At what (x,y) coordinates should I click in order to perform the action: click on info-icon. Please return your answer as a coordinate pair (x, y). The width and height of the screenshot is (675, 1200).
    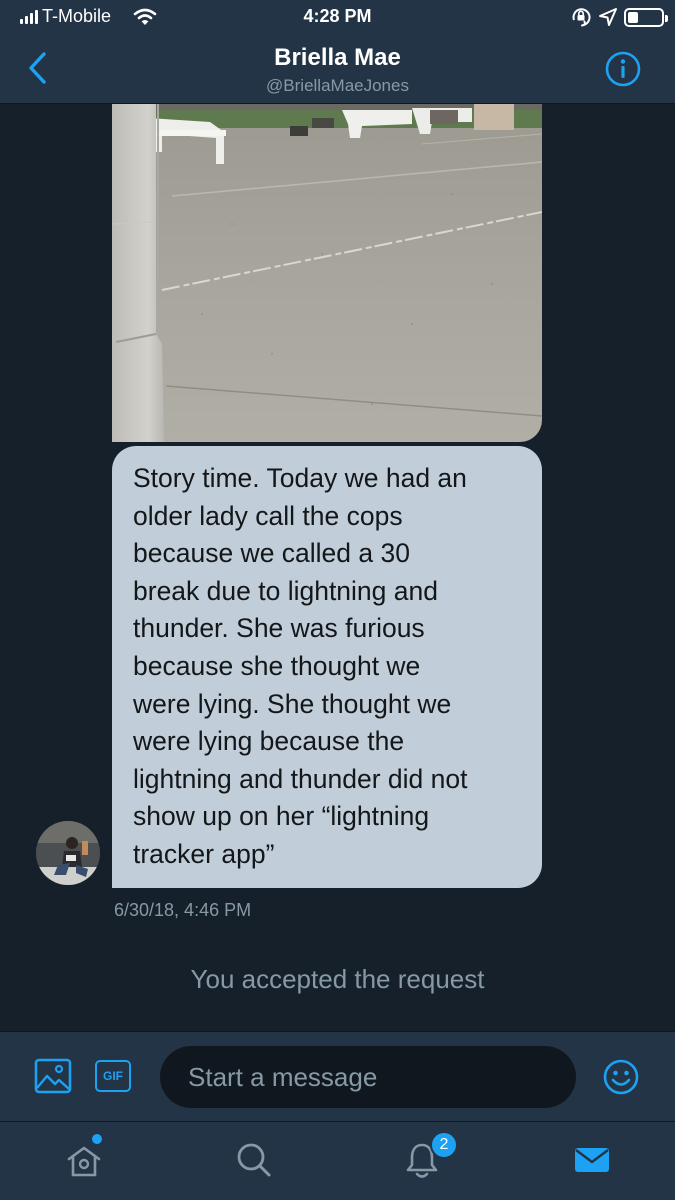
    Looking at the image, I should click on (623, 69).